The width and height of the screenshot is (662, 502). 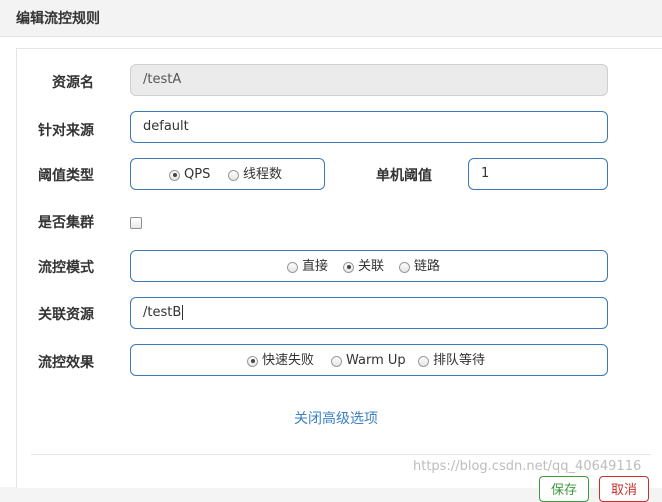 I want to click on resource-label: 资源名, so click(x=73, y=83).